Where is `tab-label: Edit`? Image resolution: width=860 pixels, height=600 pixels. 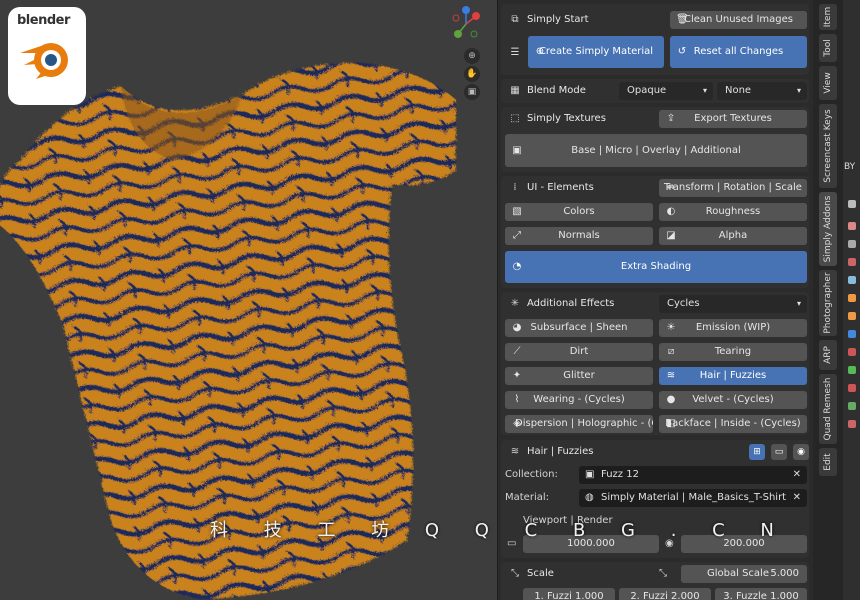
tab-label: Edit is located at coordinates (828, 462).